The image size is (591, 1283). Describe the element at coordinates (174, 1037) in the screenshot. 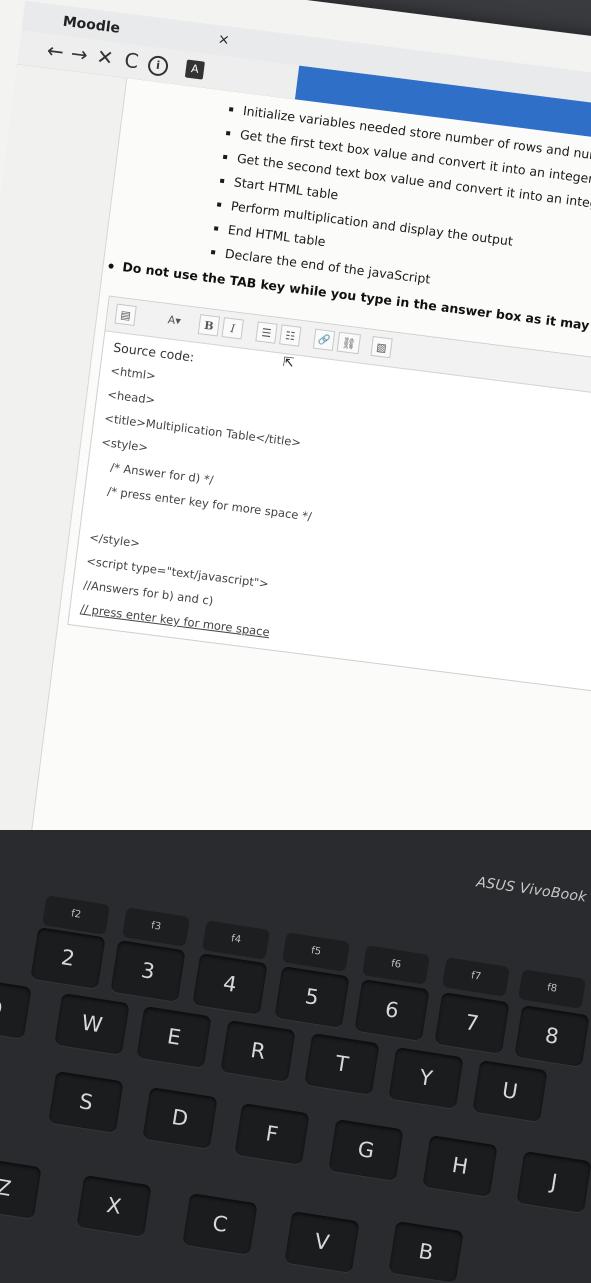

I see `key-e: E` at that location.